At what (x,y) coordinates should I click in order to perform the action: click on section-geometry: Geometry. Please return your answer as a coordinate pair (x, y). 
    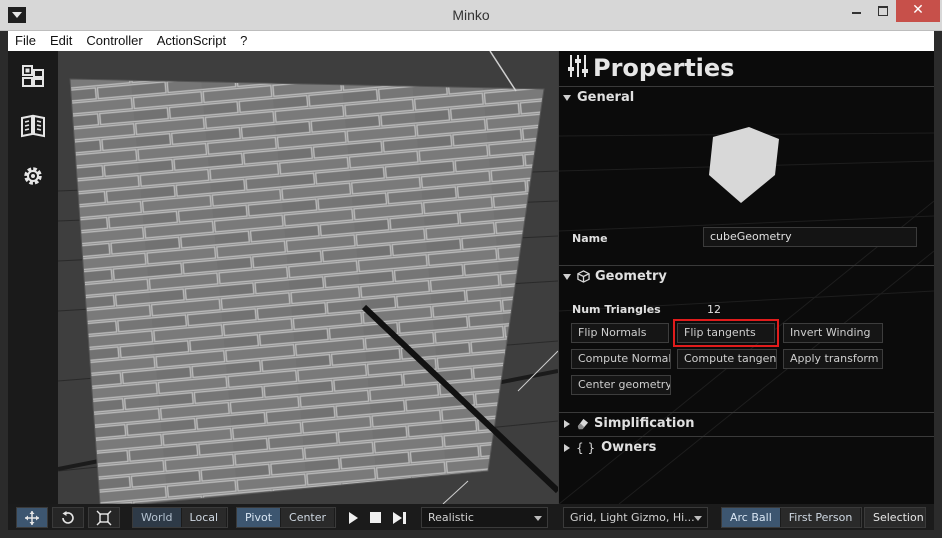
    Looking at the image, I should click on (746, 276).